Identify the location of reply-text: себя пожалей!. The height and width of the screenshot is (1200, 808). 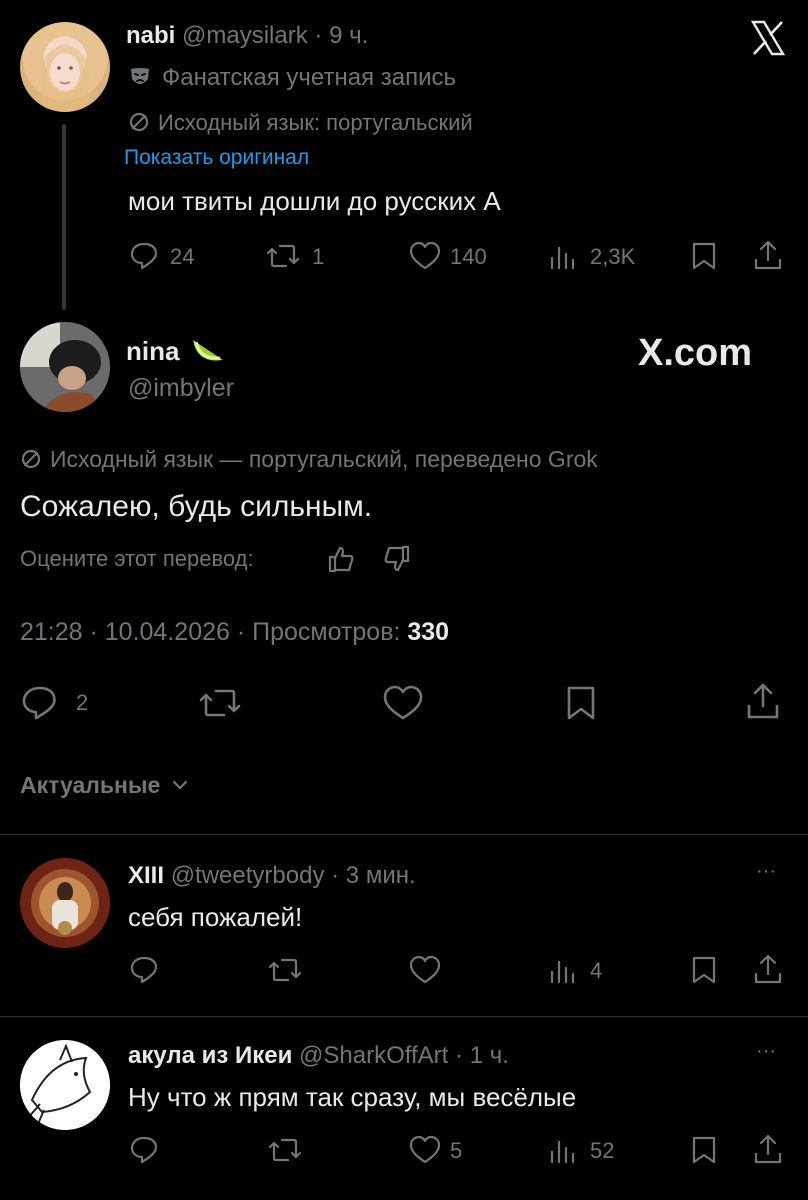
(215, 917).